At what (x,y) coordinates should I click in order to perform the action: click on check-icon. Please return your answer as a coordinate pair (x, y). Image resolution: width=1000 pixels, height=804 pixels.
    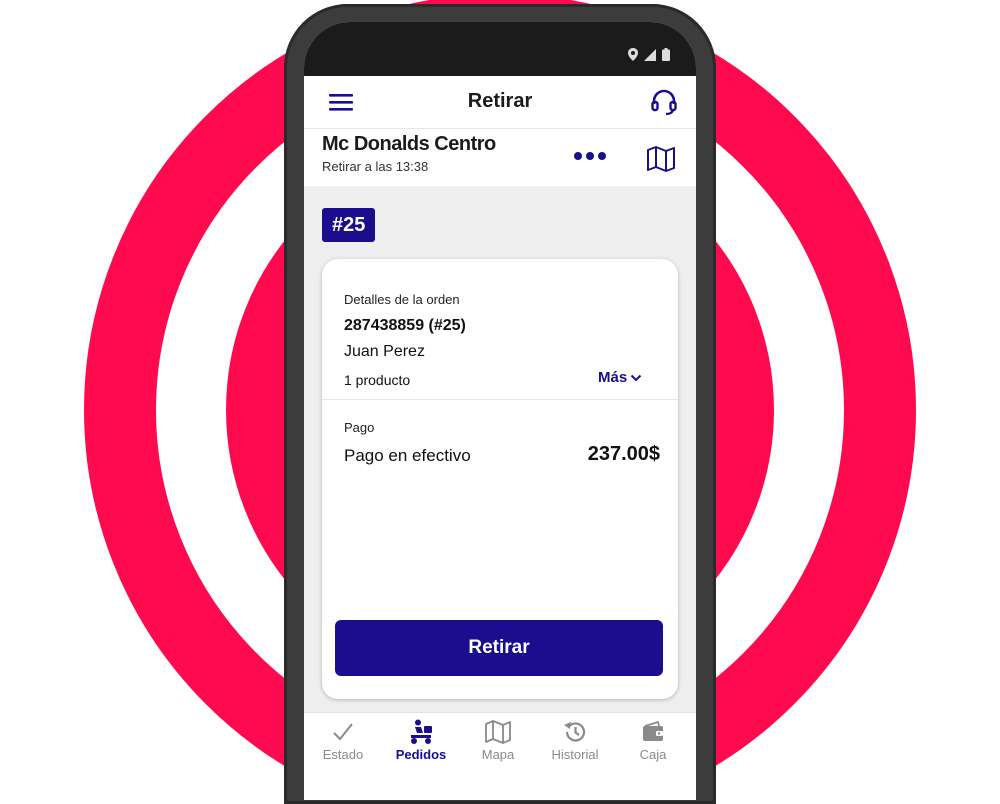
    Looking at the image, I should click on (343, 732).